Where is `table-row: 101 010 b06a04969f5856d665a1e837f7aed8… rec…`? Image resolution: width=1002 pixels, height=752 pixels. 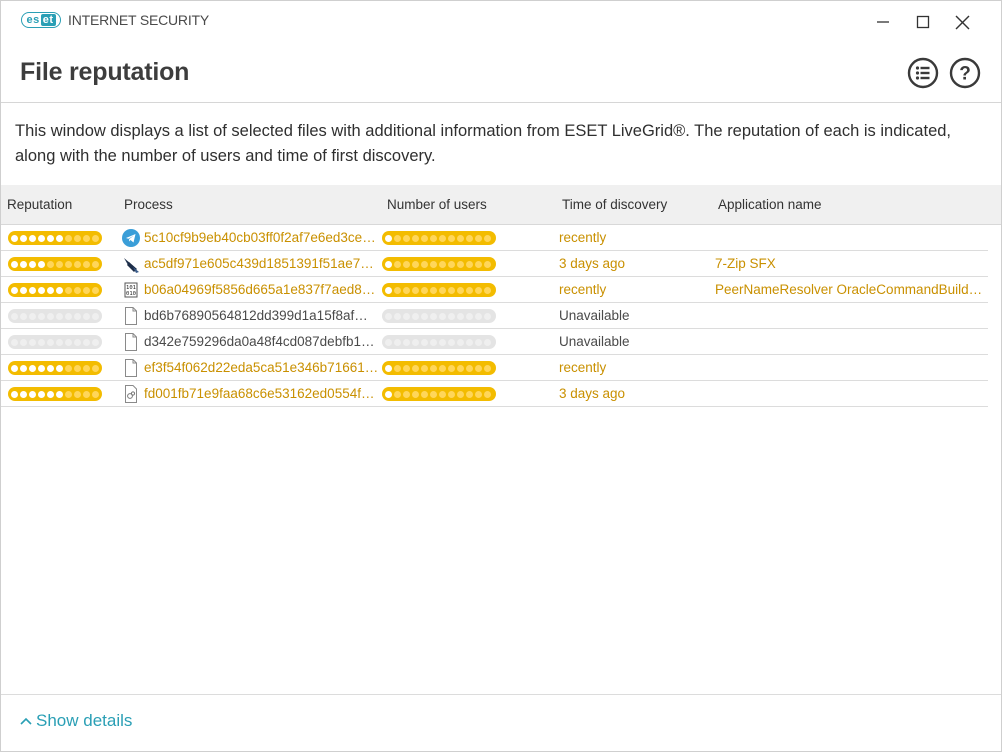 table-row: 101 010 b06a04969f5856d665a1e837f7aed8… rec… is located at coordinates (494, 290).